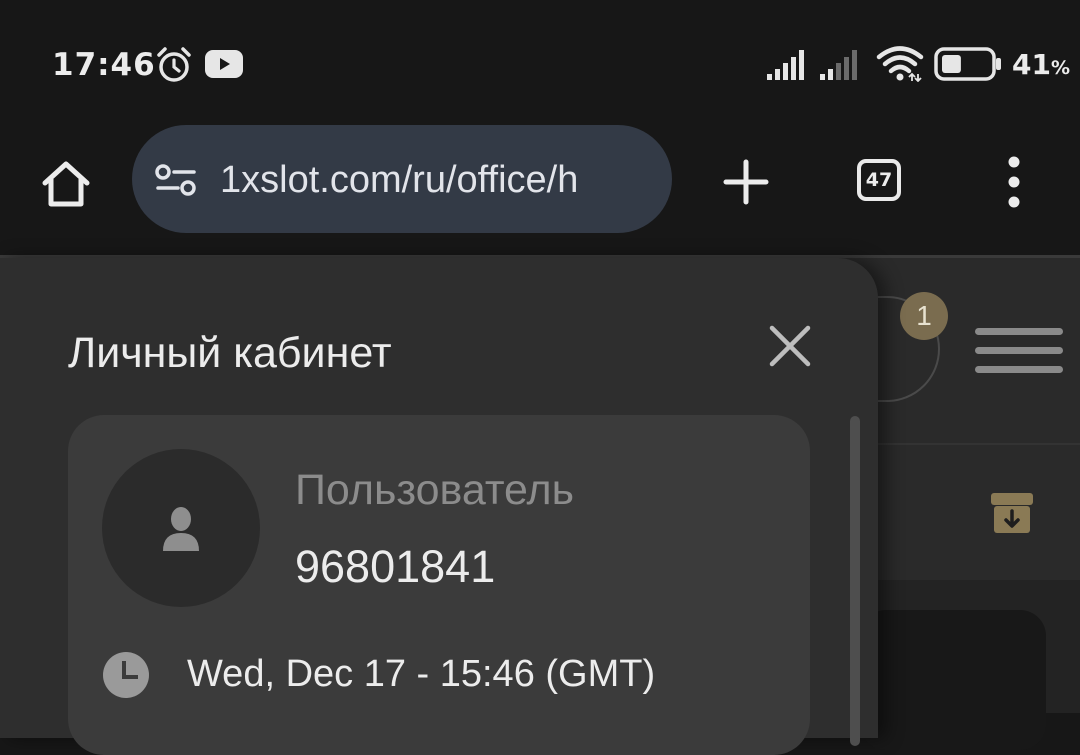 This screenshot has width=1080, height=755. What do you see at coordinates (435, 490) in the screenshot?
I see `user-label: Пользователь` at bounding box center [435, 490].